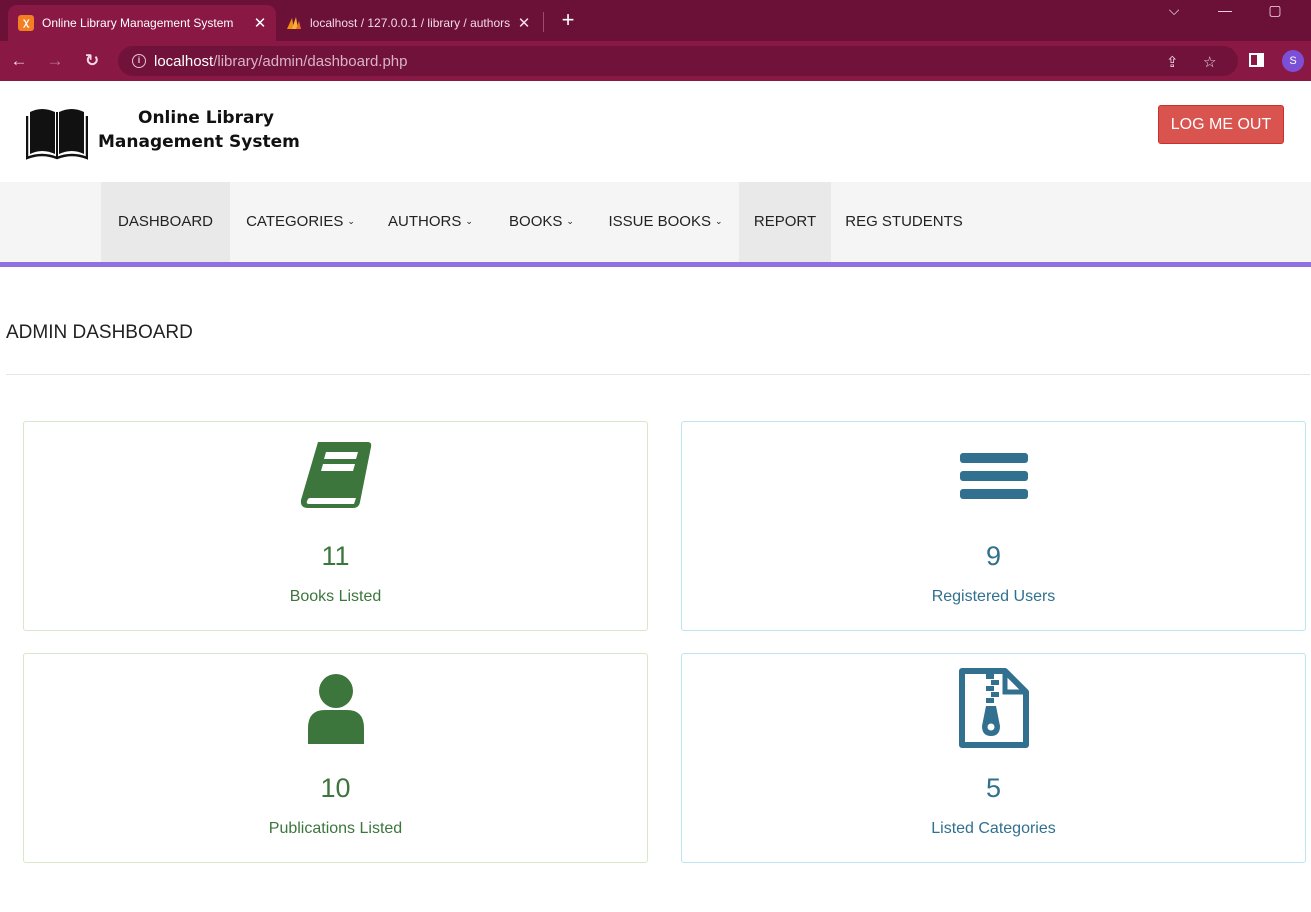  Describe the element at coordinates (295, 221) in the screenshot. I see `nav-item-label: CATEGORIES` at that location.